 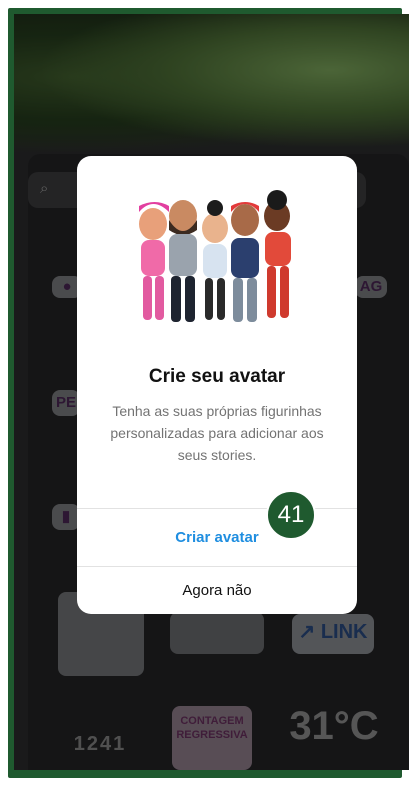 I want to click on dialog-title: Crie seu avatar, so click(x=217, y=376).